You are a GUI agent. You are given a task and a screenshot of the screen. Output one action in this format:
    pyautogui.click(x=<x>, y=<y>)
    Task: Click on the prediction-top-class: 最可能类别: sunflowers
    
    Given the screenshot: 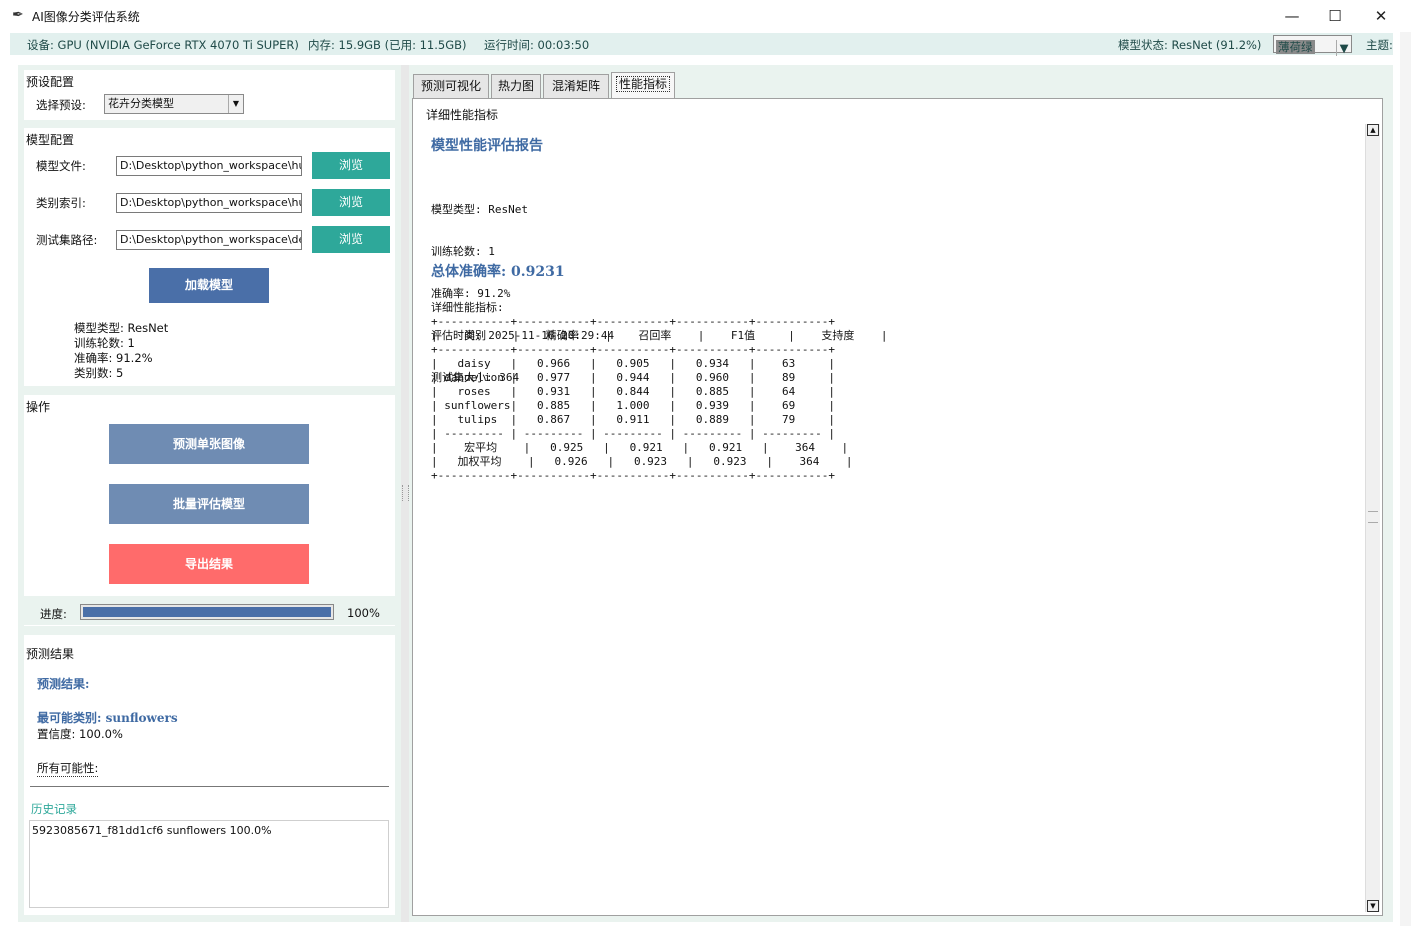 What is the action you would take?
    pyautogui.click(x=107, y=718)
    